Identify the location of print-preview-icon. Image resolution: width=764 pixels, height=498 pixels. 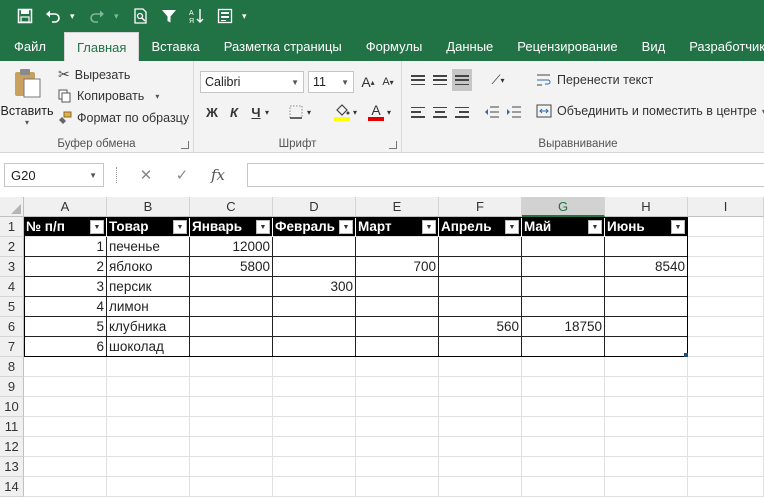
(141, 16).